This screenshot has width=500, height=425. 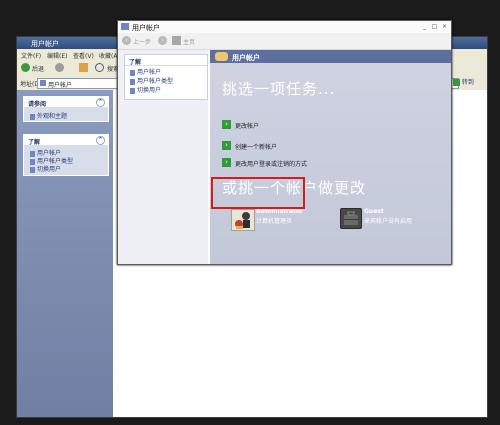 What do you see at coordinates (25, 67) in the screenshot?
I see `back-arrow-icon` at bounding box center [25, 67].